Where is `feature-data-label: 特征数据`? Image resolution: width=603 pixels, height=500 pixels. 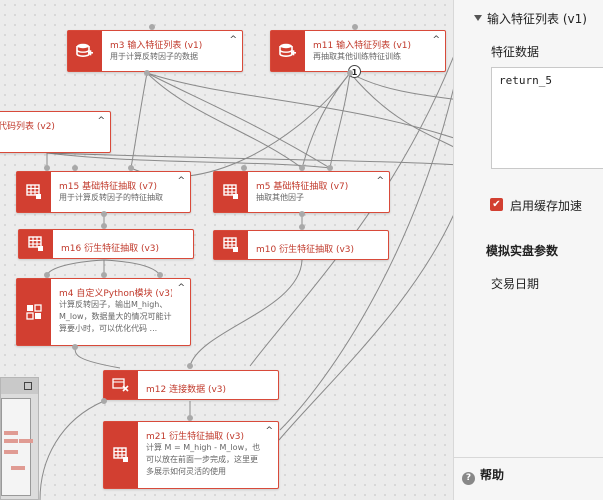 feature-data-label: 特征数据 is located at coordinates (515, 52).